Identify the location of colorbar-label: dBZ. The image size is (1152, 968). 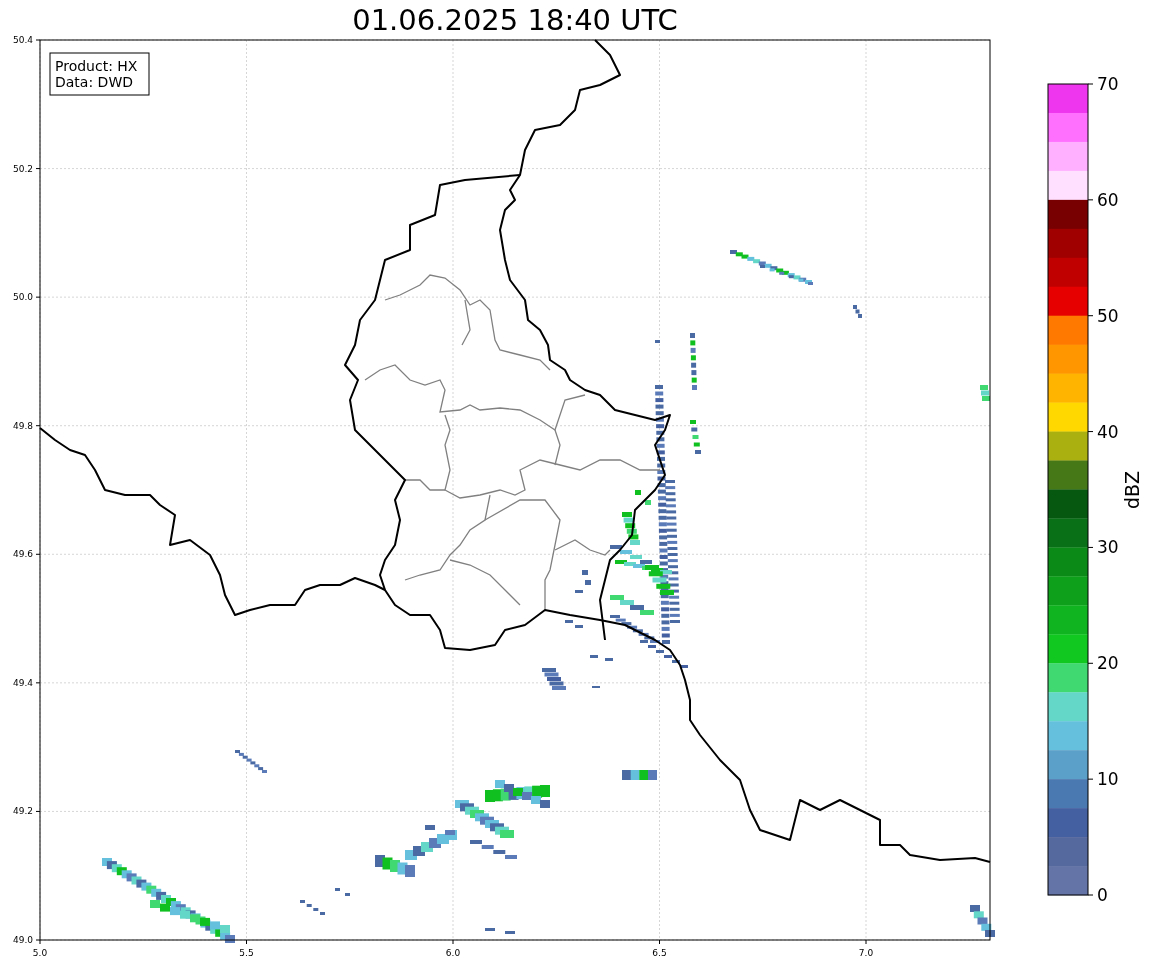
(1132, 490).